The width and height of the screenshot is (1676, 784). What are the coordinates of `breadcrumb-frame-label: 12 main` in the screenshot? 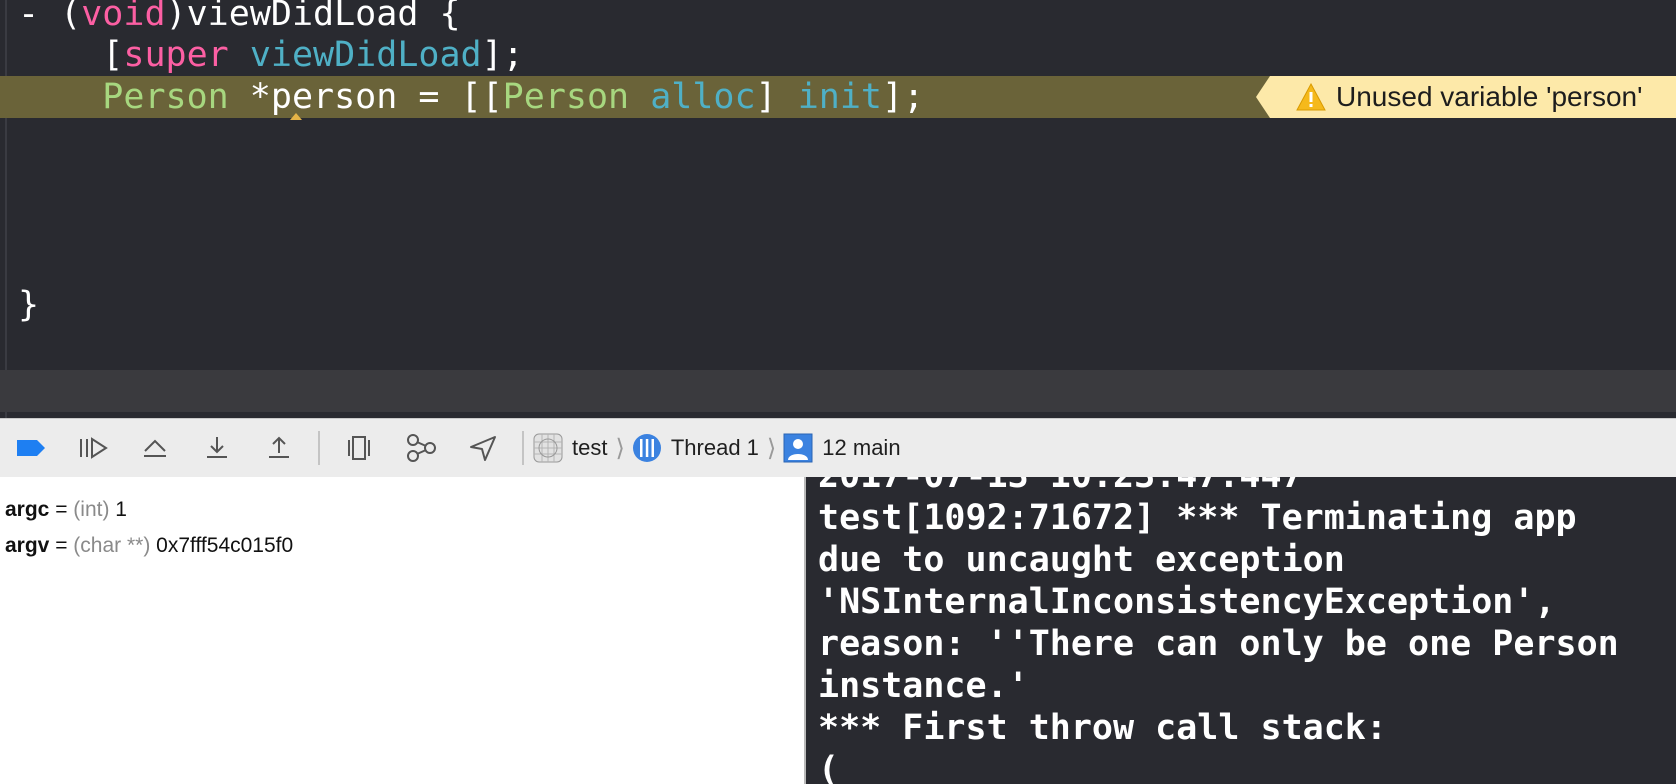 It's located at (861, 447).